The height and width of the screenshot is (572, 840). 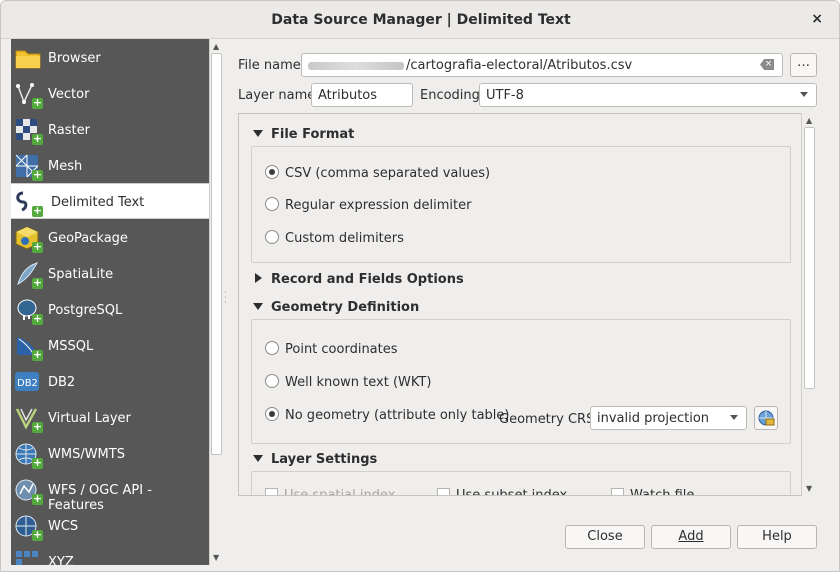 What do you see at coordinates (356, 65) in the screenshot?
I see `redacted-path` at bounding box center [356, 65].